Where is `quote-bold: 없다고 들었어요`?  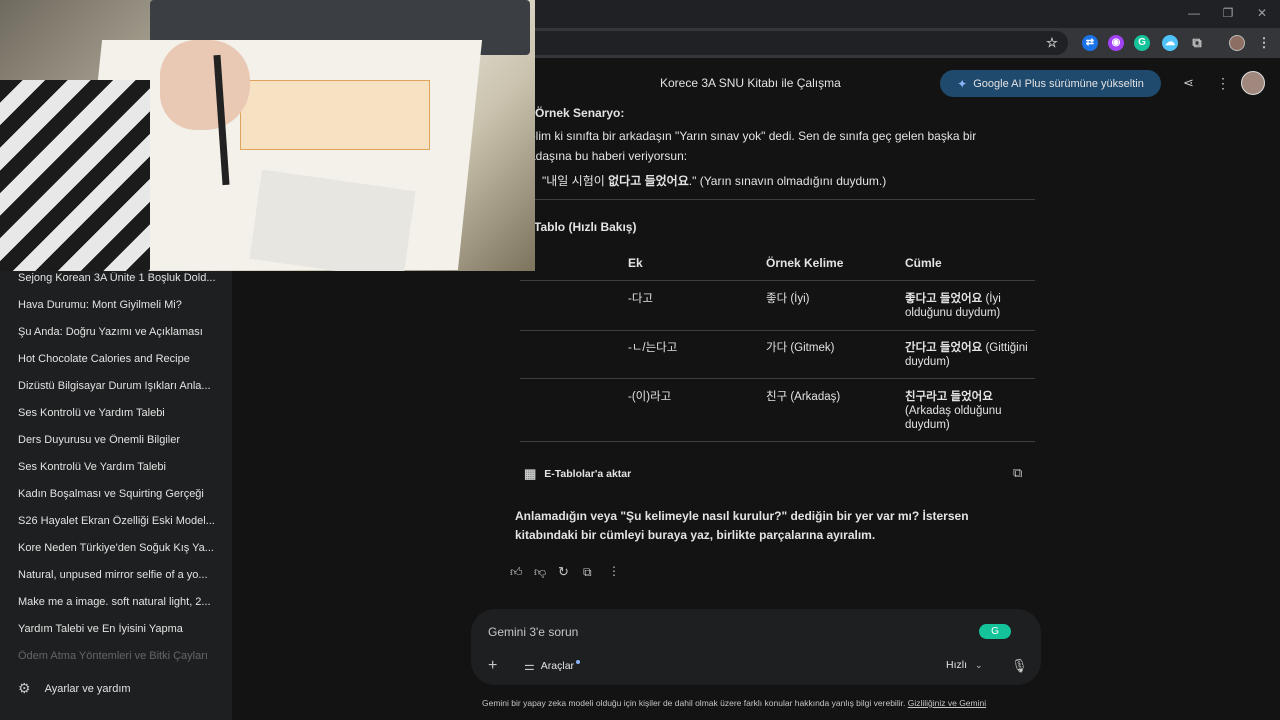
quote-bold: 없다고 들었어요 is located at coordinates (648, 181).